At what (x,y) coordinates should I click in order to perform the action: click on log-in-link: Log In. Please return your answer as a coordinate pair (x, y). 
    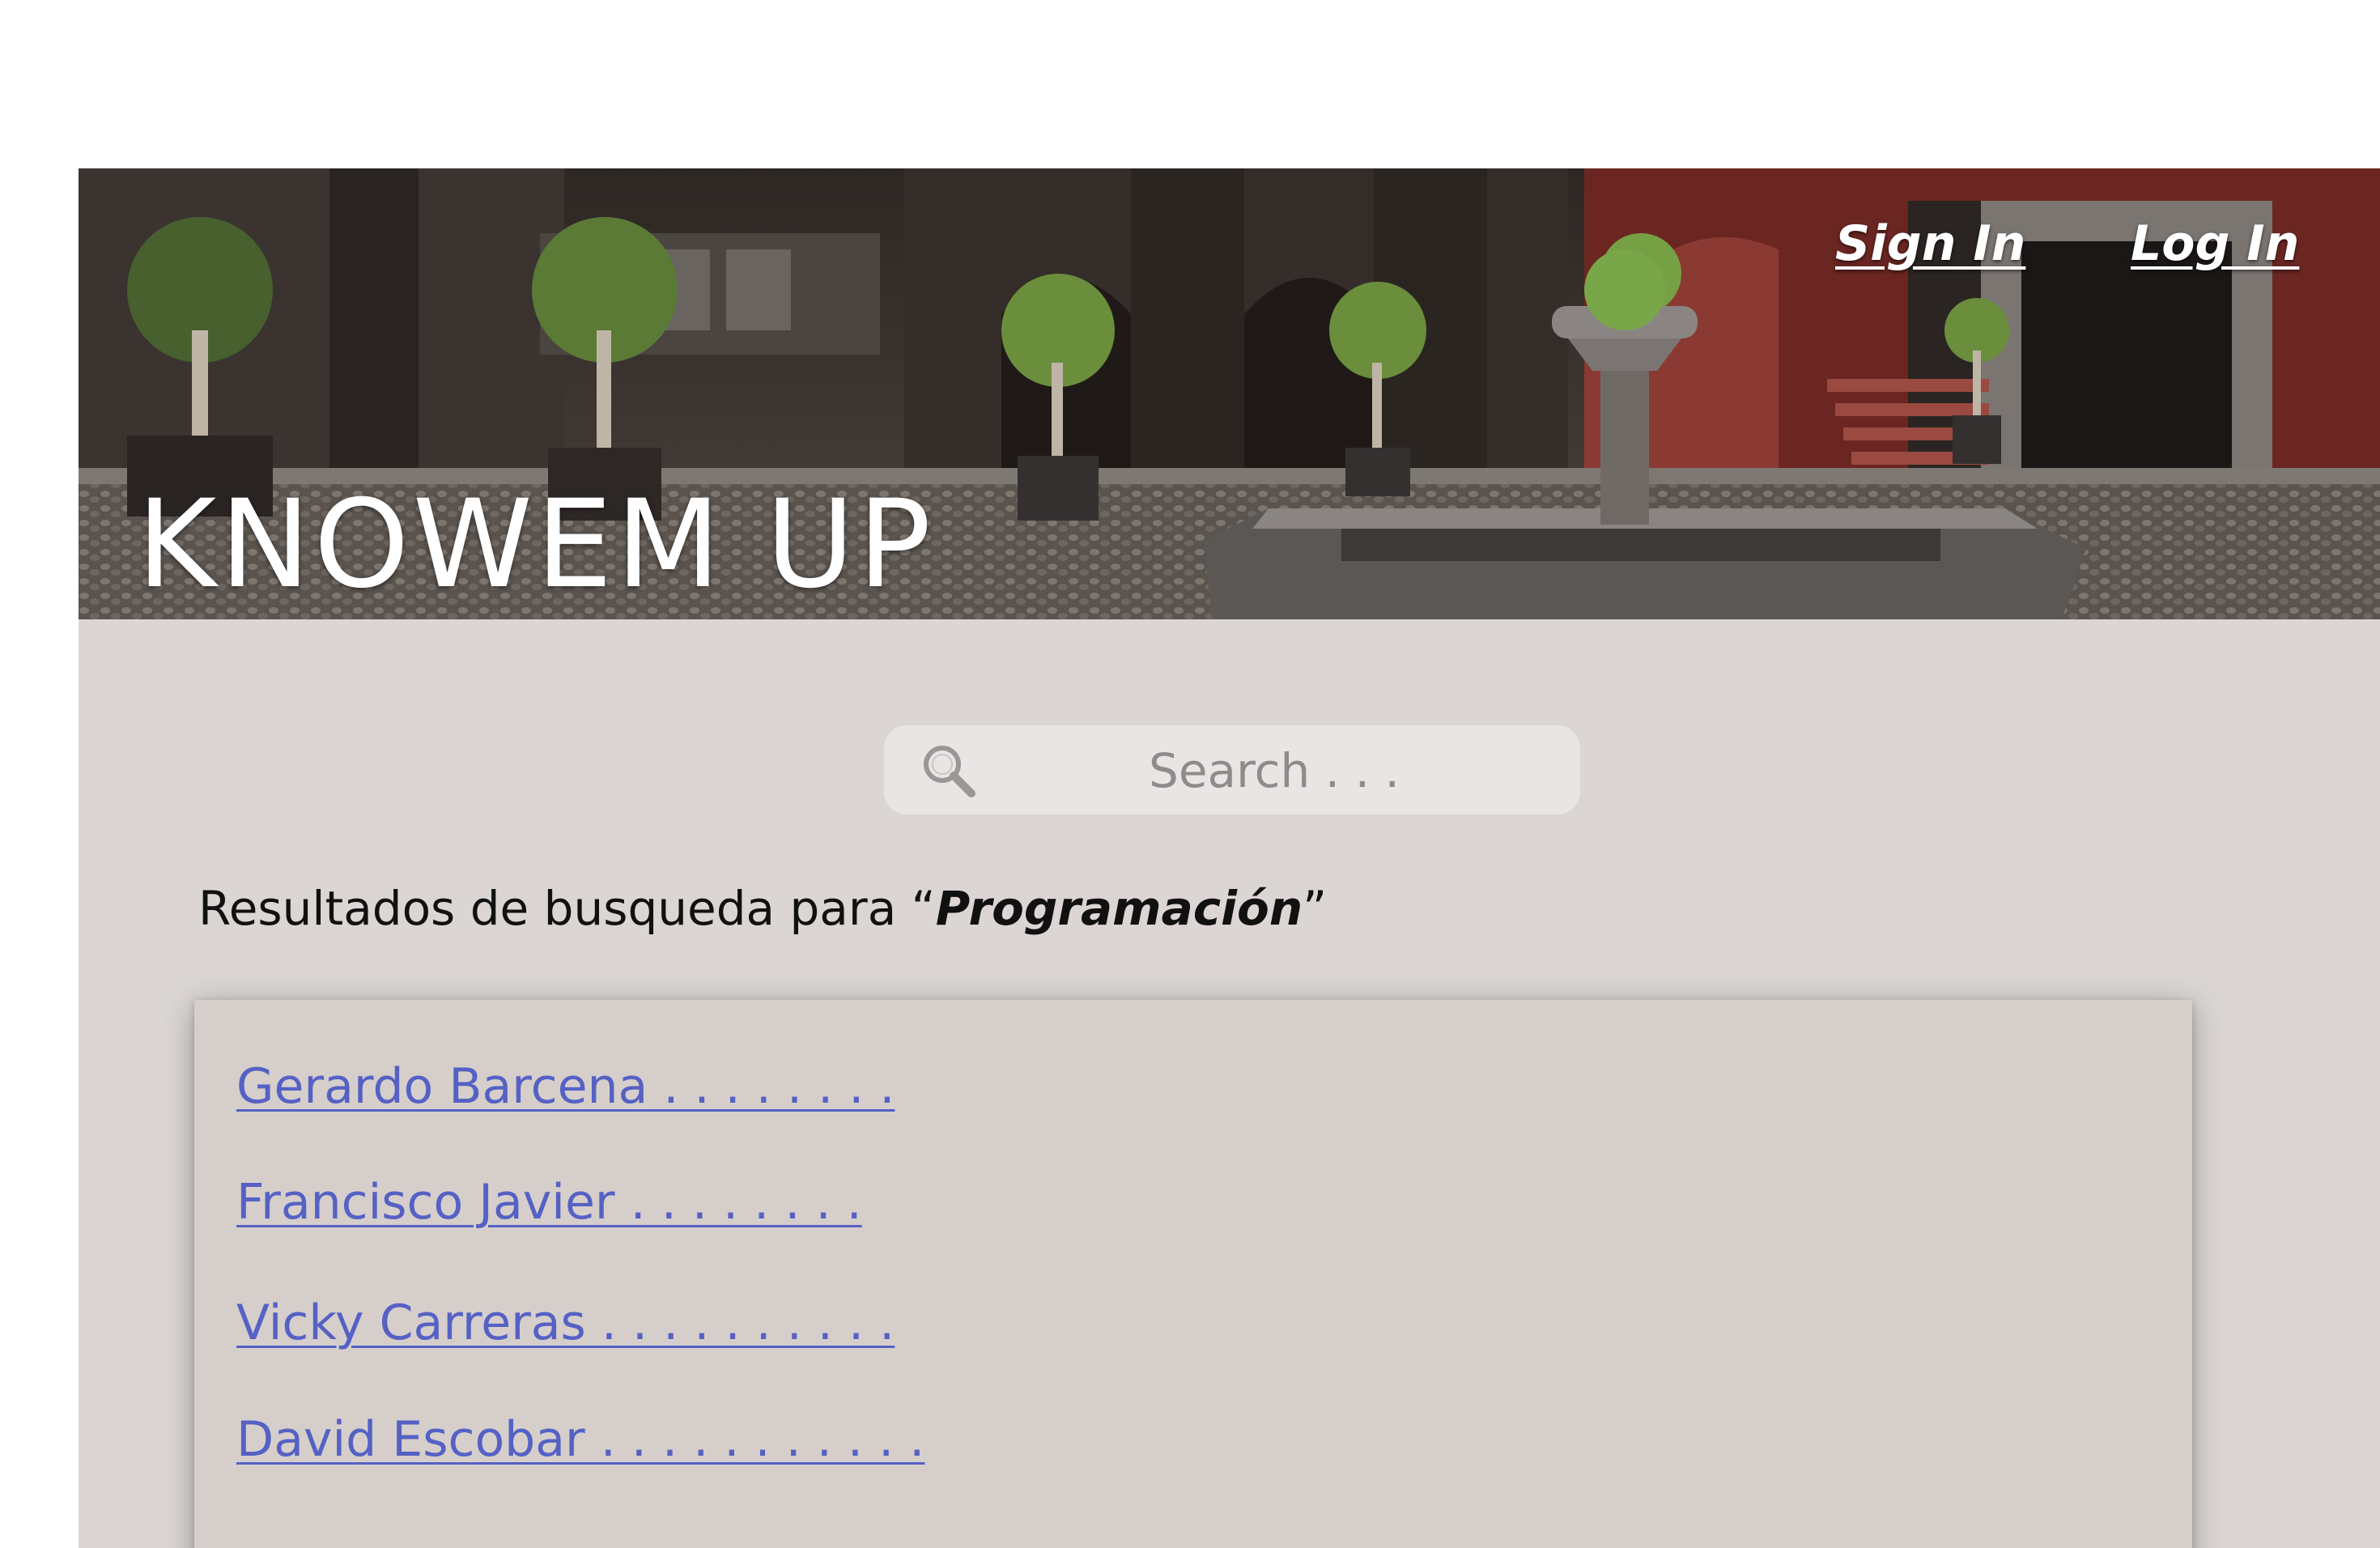
    Looking at the image, I should click on (2215, 243).